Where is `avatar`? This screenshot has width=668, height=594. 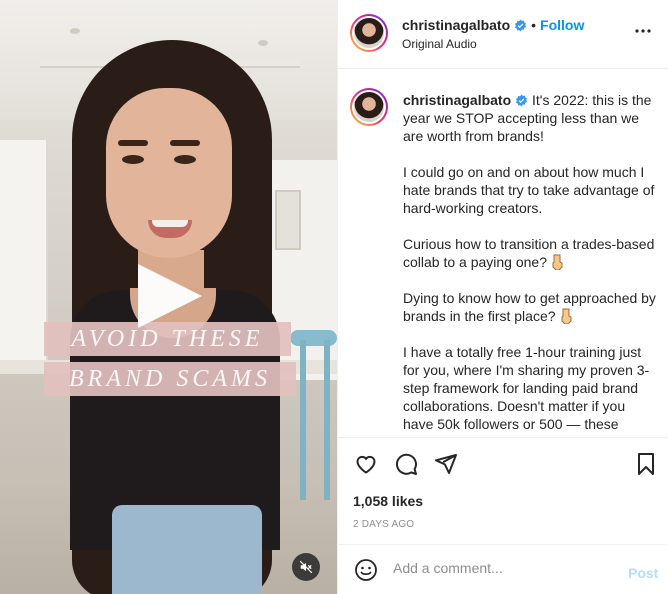
avatar is located at coordinates (369, 33).